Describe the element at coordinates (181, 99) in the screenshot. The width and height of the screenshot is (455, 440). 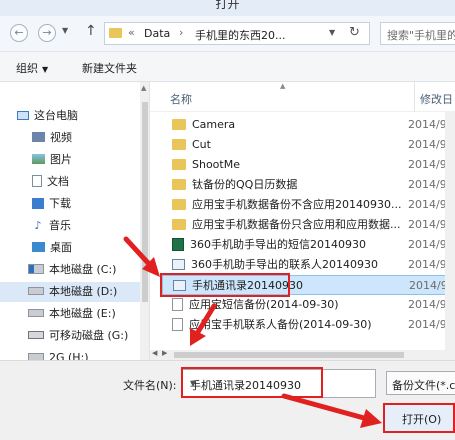
I see `column-name: 名称` at that location.